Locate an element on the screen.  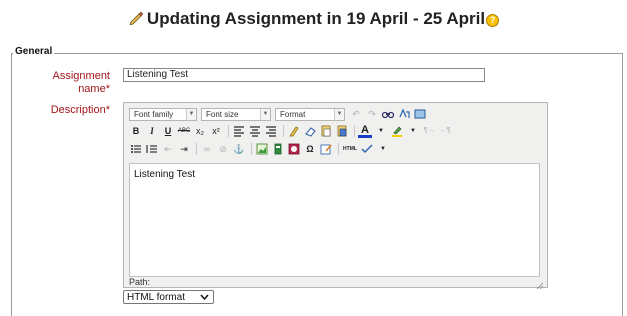
undo-icon: ↶ is located at coordinates (356, 114).